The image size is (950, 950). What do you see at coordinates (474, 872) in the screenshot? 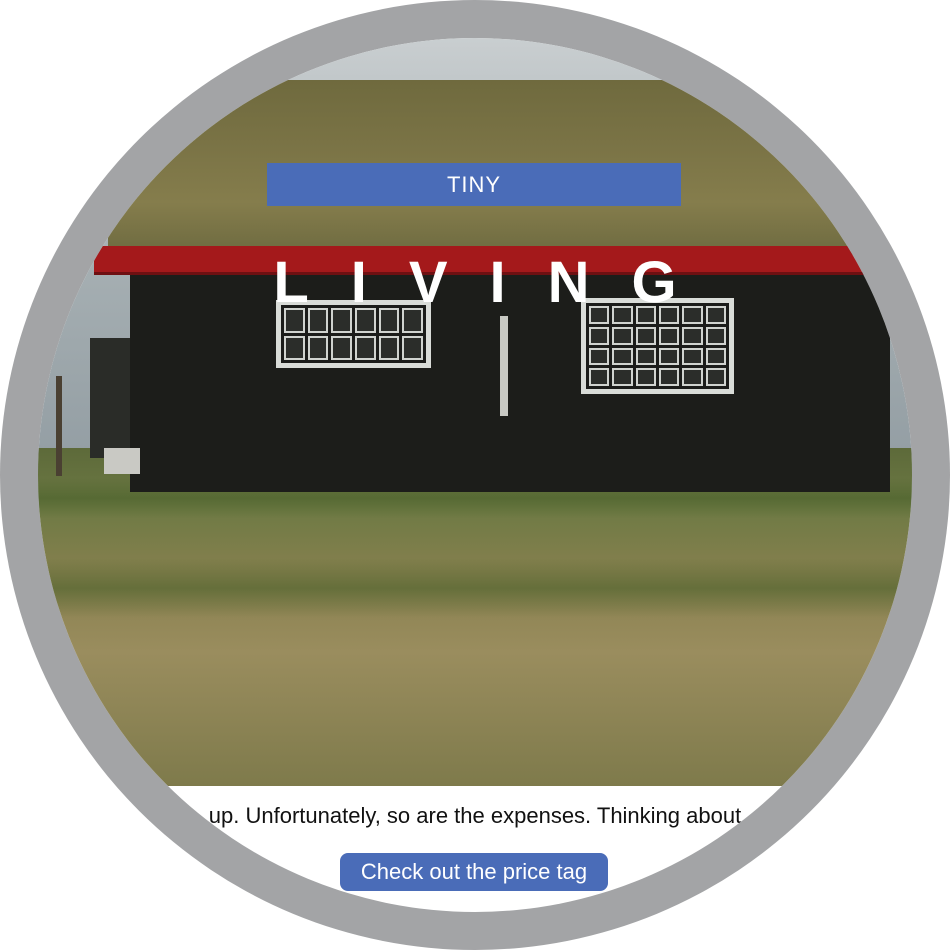
I see `price-tag-button: Check out the price tag` at bounding box center [474, 872].